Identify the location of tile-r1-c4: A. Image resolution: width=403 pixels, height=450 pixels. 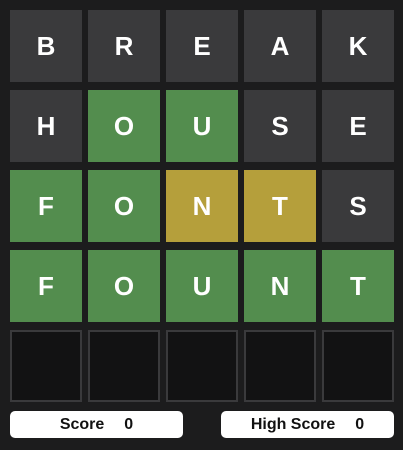
(280, 46).